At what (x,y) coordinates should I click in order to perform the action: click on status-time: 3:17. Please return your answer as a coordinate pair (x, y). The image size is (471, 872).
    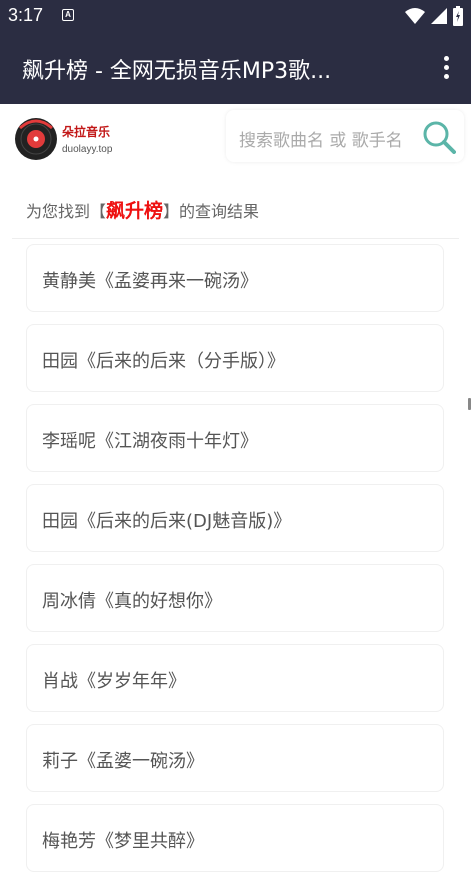
    Looking at the image, I should click on (26, 15).